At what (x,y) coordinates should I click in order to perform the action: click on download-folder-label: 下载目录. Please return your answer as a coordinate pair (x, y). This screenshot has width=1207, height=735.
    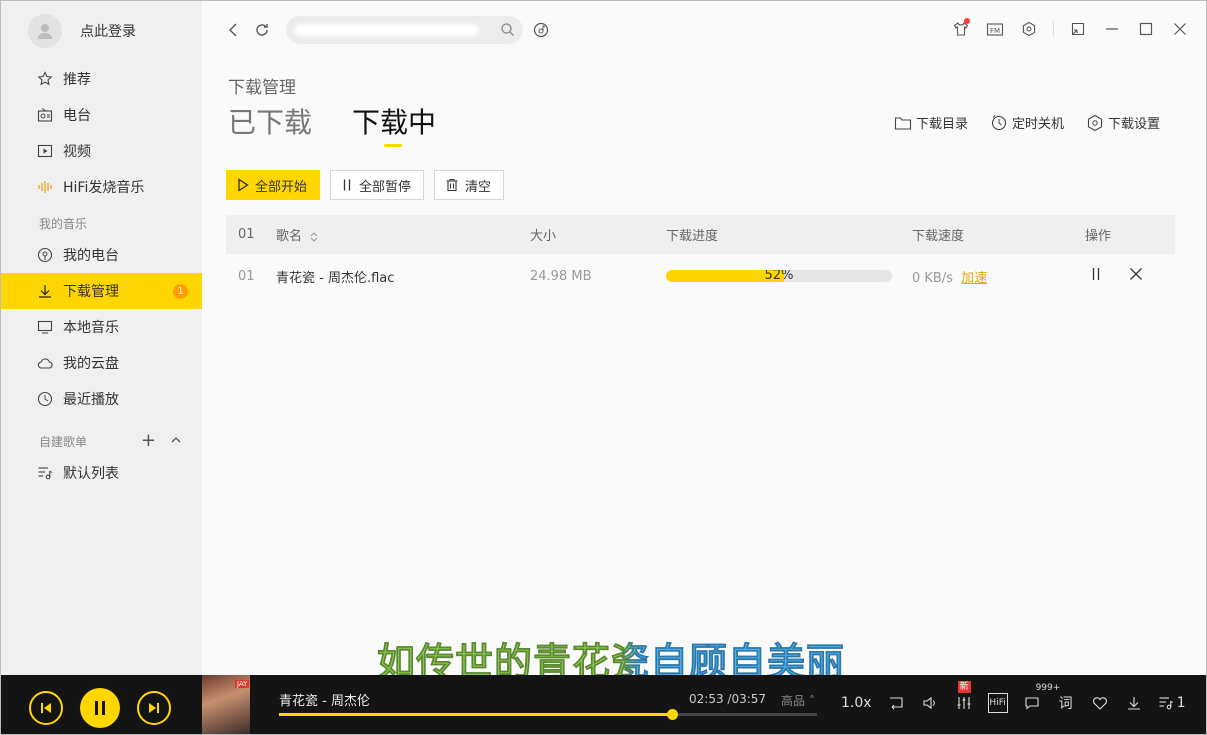
    Looking at the image, I should click on (941, 124).